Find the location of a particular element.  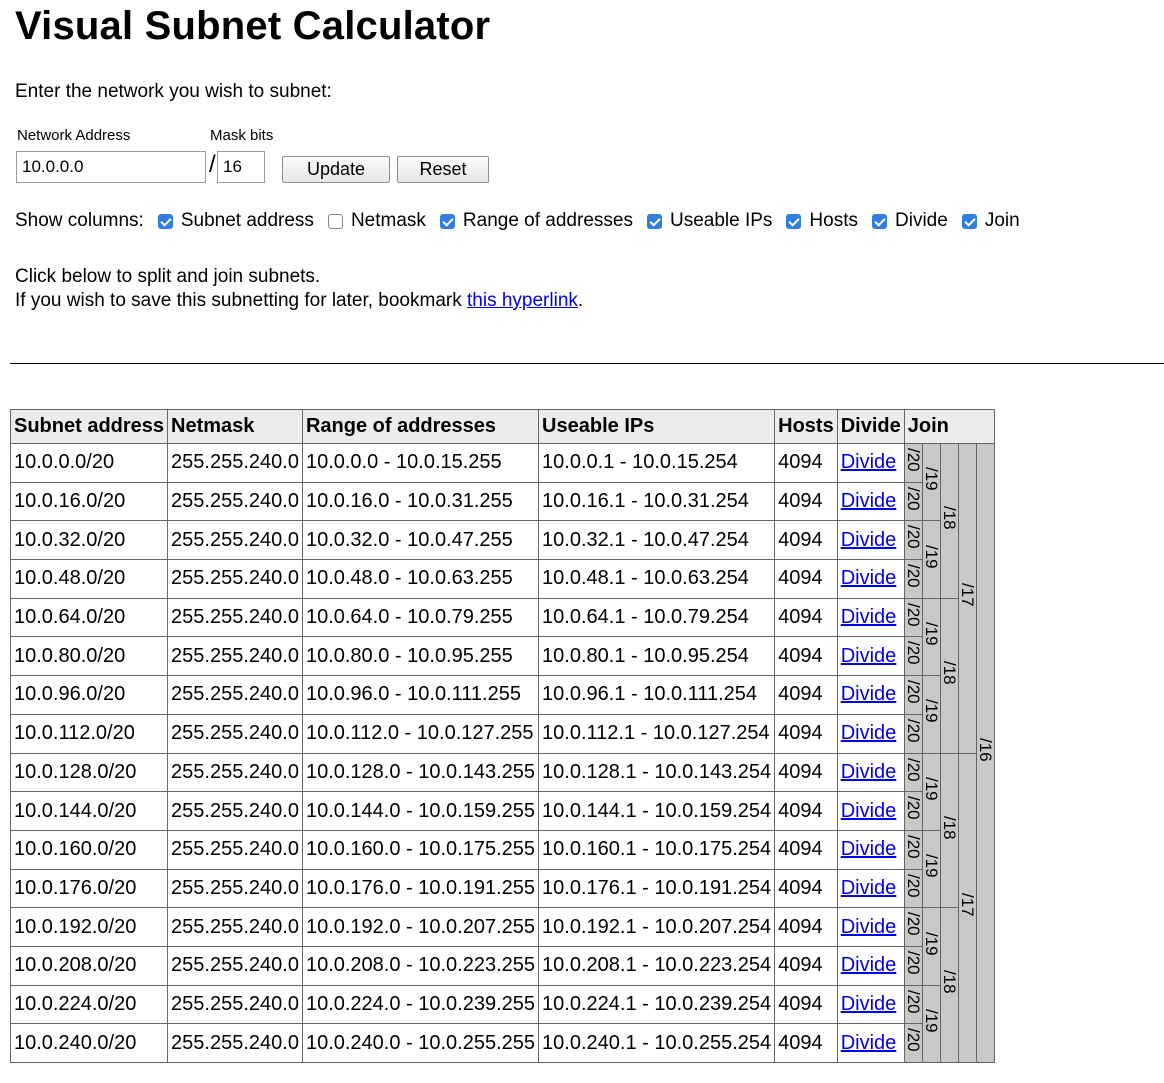

column-checkbox-range-of-addresses is located at coordinates (447, 221).